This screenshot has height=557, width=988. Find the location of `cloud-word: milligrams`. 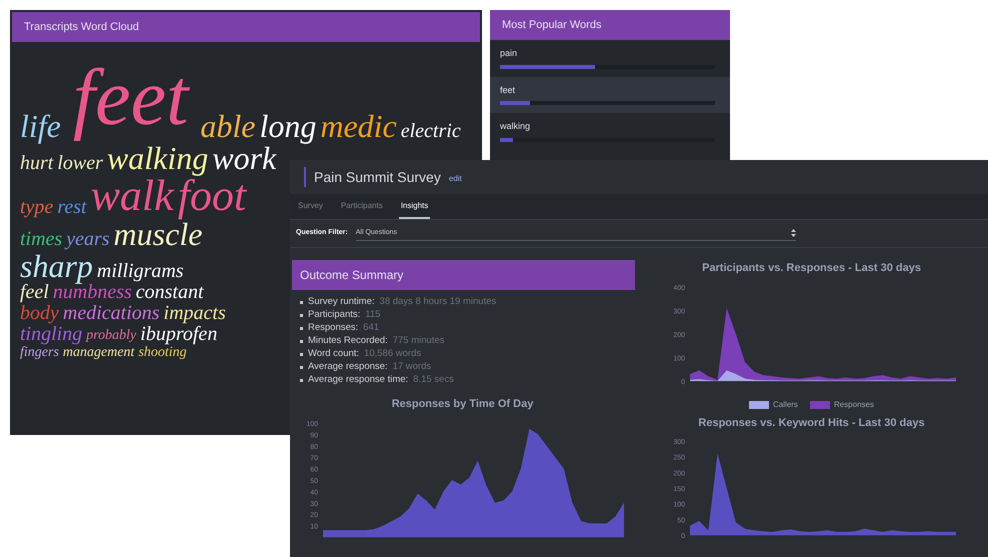

cloud-word: milligrams is located at coordinates (140, 271).